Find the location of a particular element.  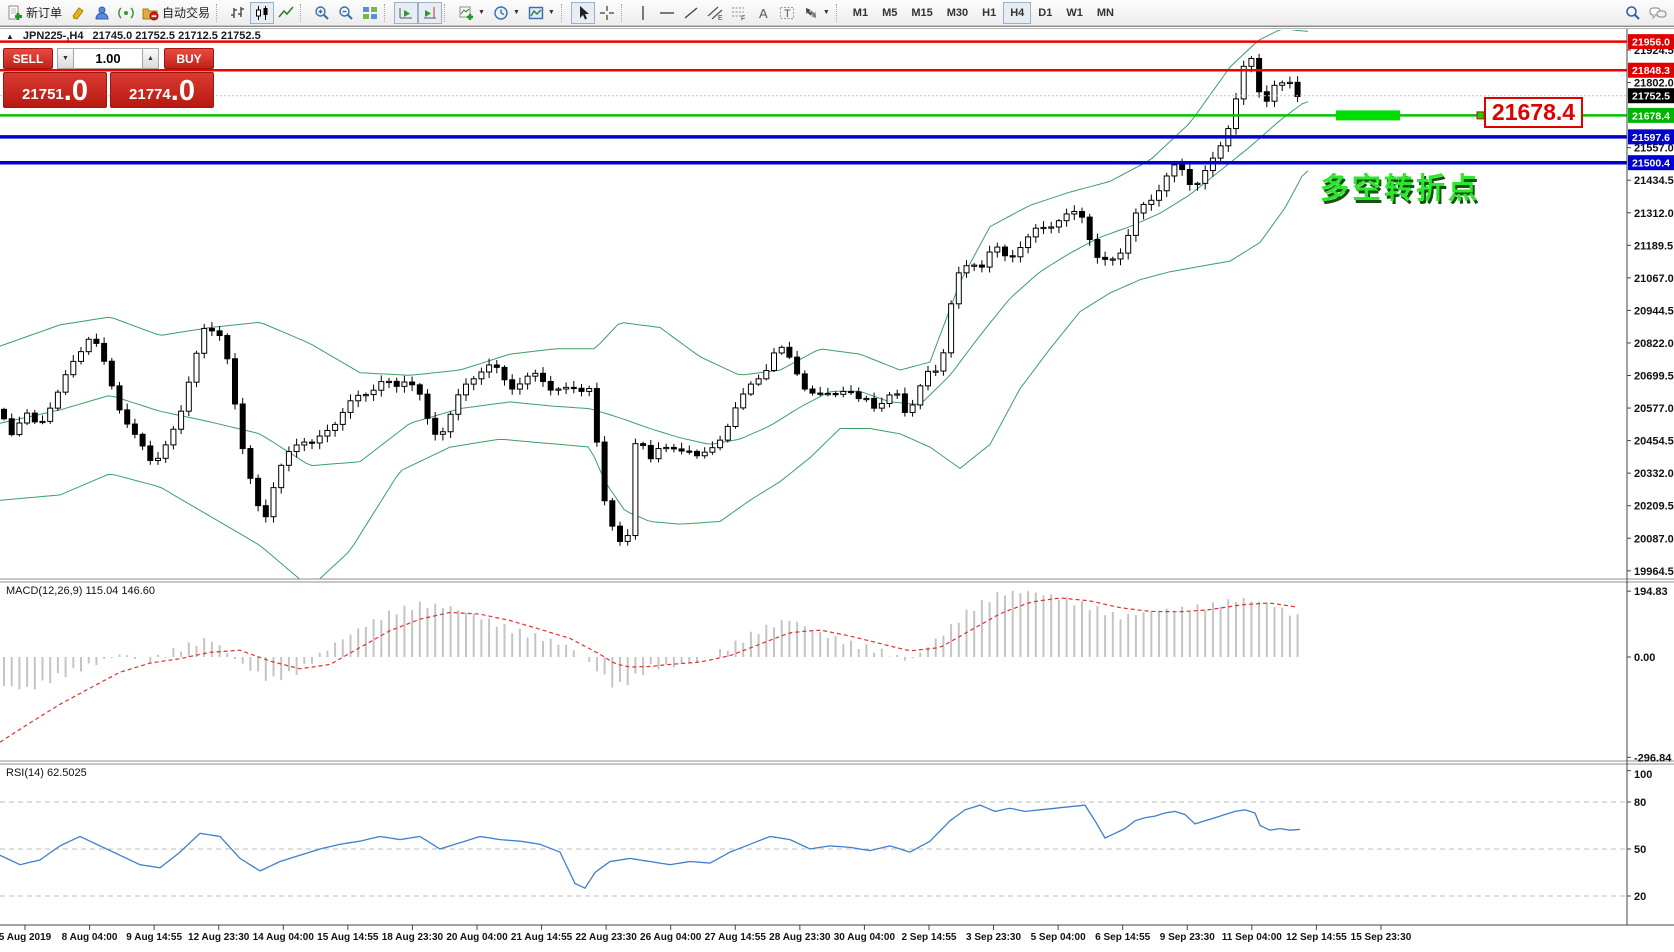

text-label-icon: T is located at coordinates (786, 13).